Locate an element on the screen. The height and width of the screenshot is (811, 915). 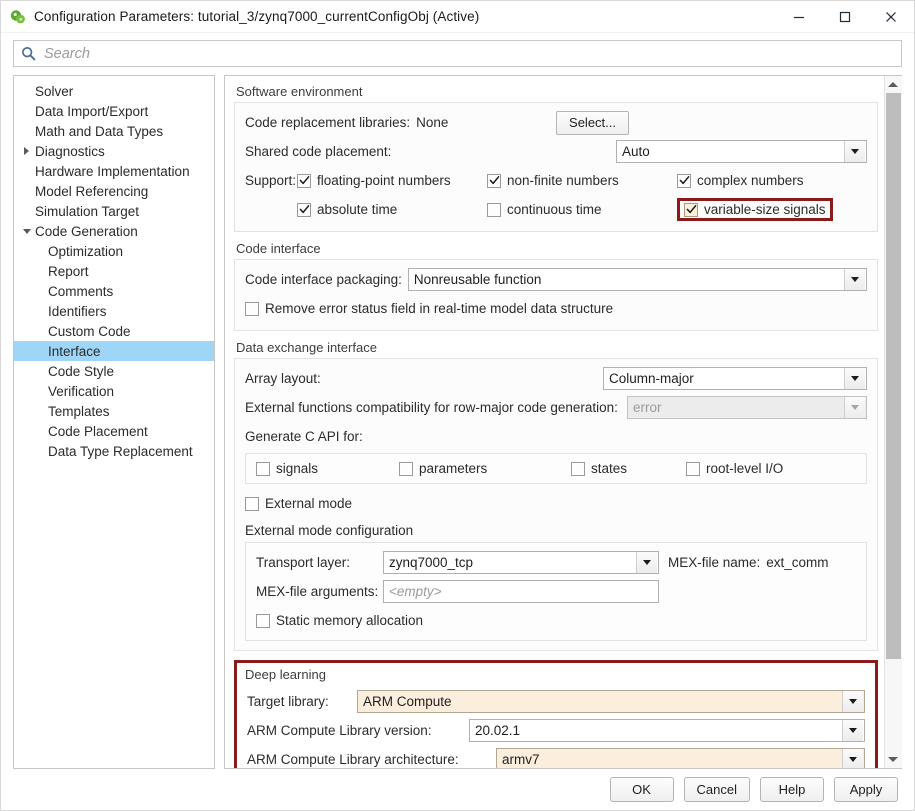
search-bar-container is located at coordinates (457, 54).